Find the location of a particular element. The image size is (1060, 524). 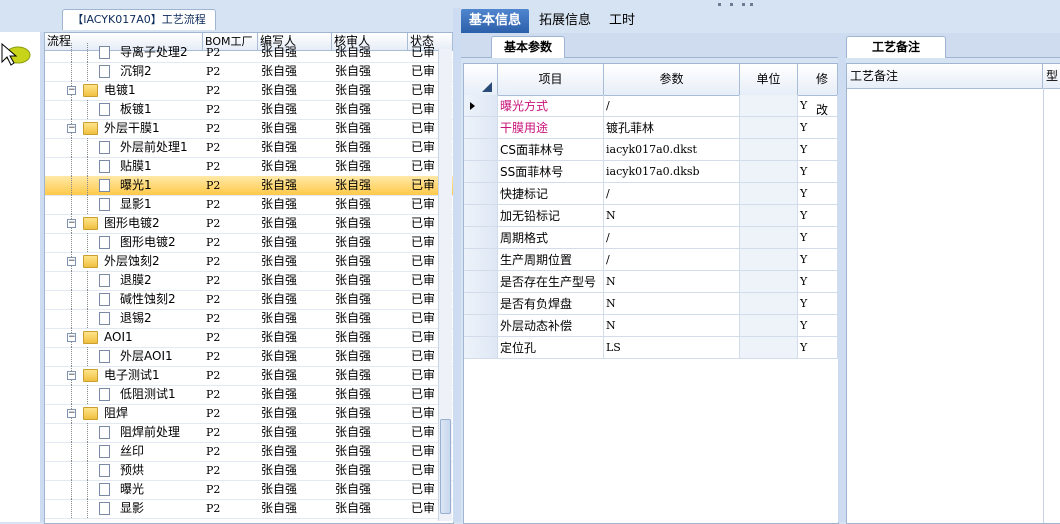

tab-extended-info: 拓展信息 is located at coordinates (565, 21).